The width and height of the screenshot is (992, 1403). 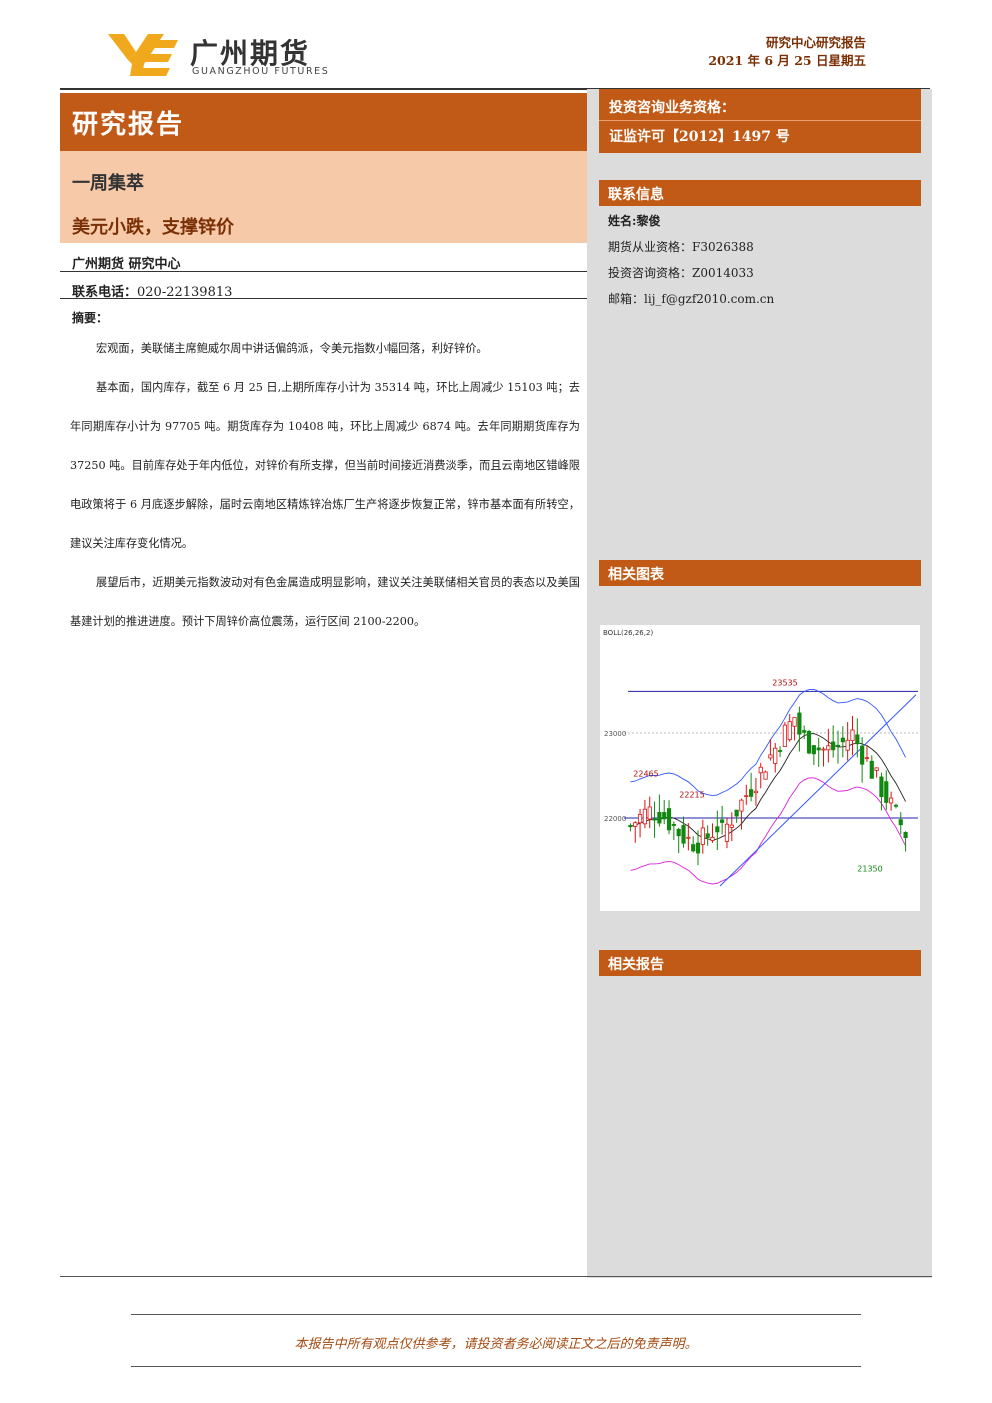 I want to click on consult-id: Z0014033, so click(x=723, y=273).